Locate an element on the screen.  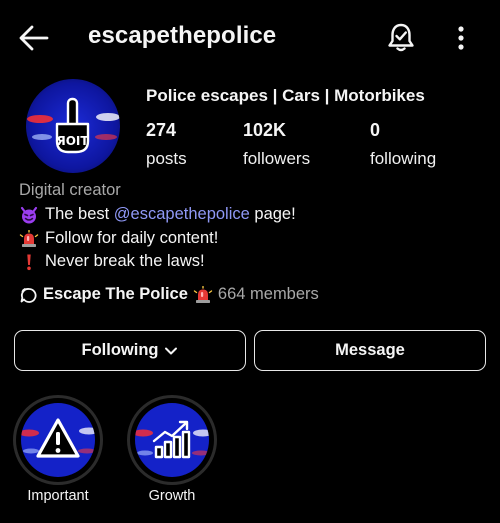
highlight-label: Important is located at coordinates (58, 496).